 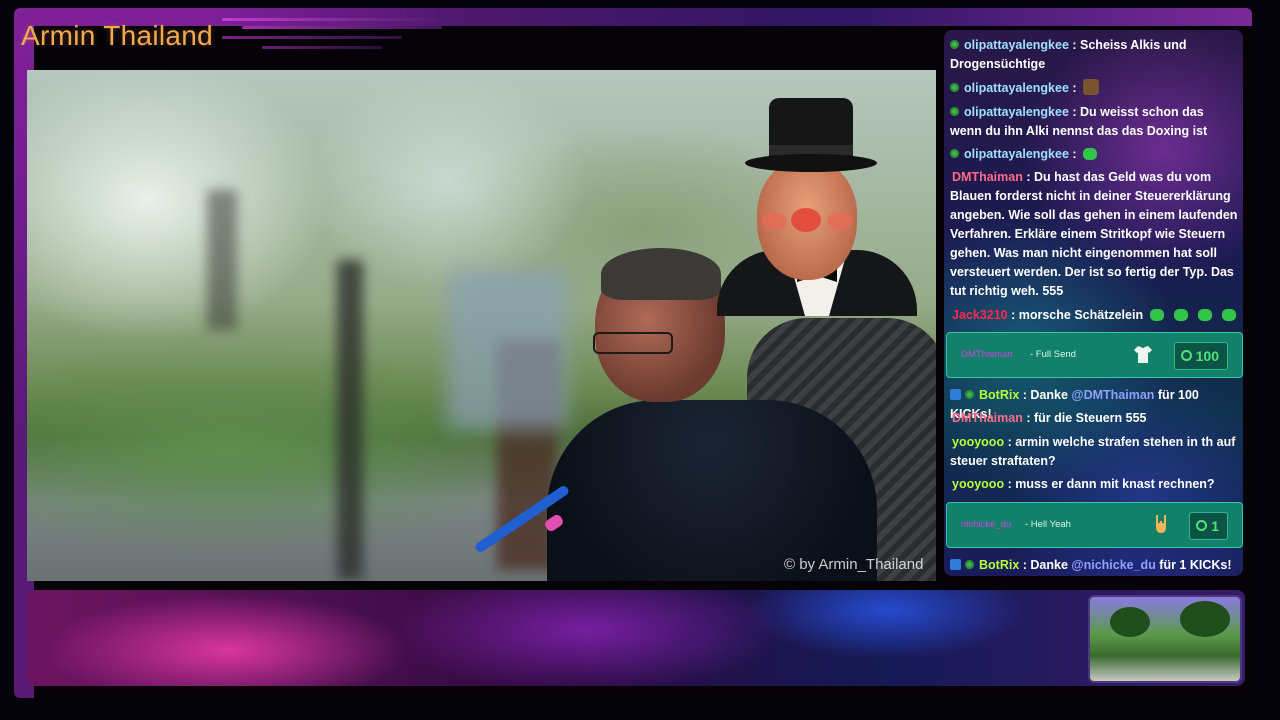 I want to click on alert-amount: 100, so click(x=1200, y=356).